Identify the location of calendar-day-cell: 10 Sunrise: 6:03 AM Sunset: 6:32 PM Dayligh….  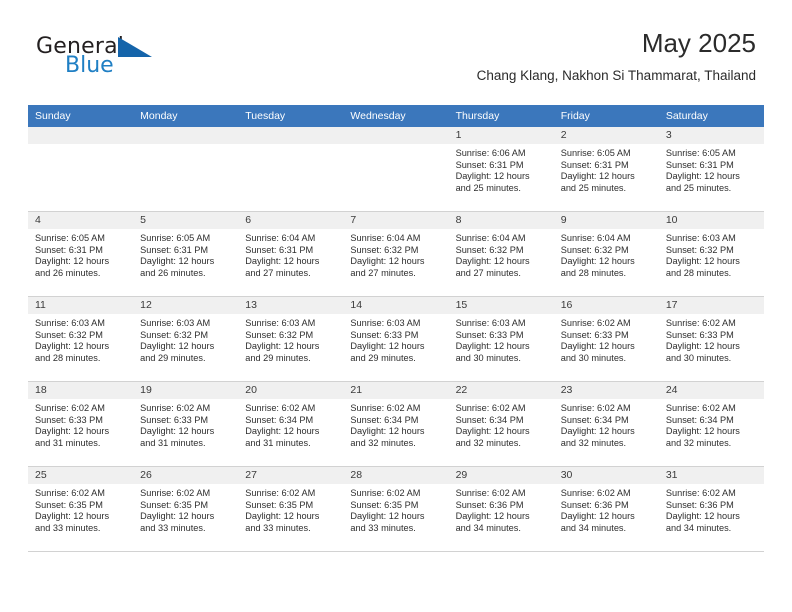
(711, 254).